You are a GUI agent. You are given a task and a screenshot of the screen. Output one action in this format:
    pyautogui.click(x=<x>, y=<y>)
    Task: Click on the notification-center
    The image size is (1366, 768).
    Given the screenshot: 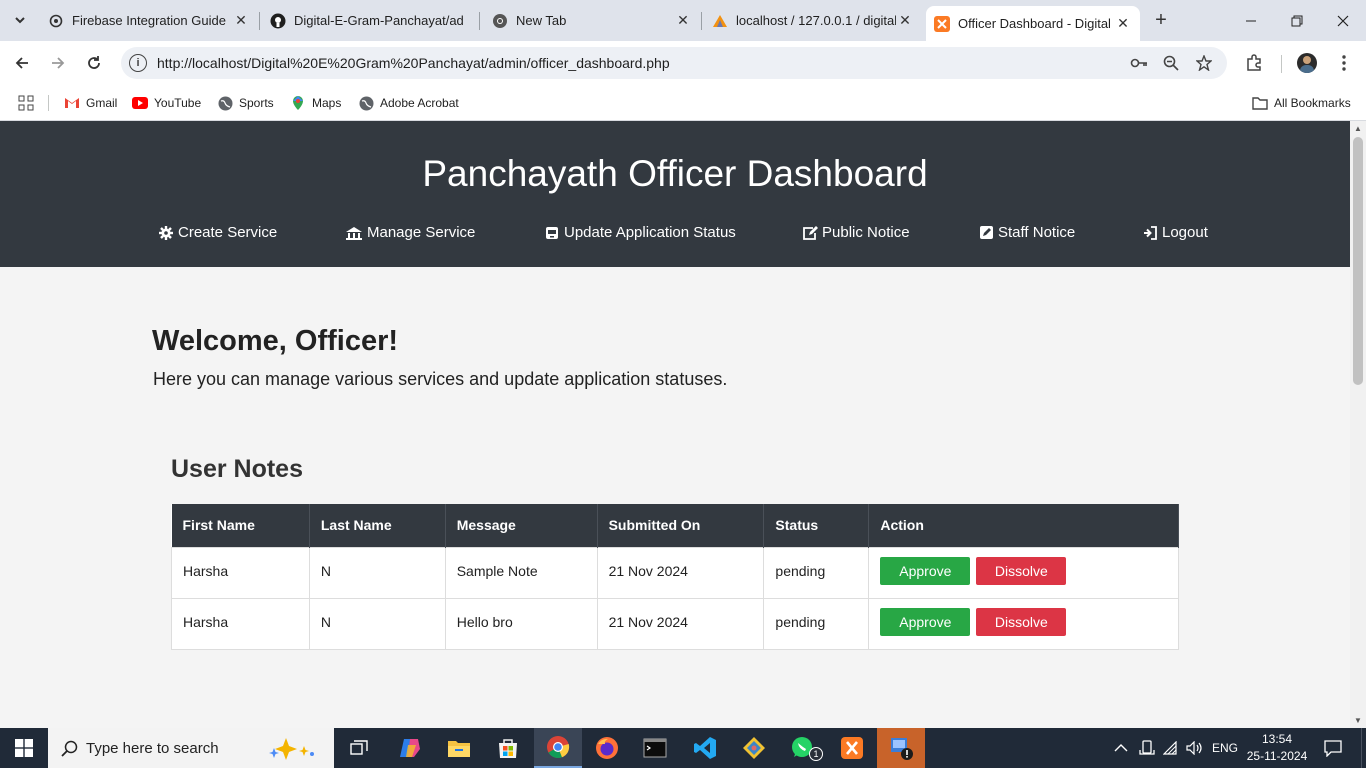 What is the action you would take?
    pyautogui.click(x=1333, y=748)
    